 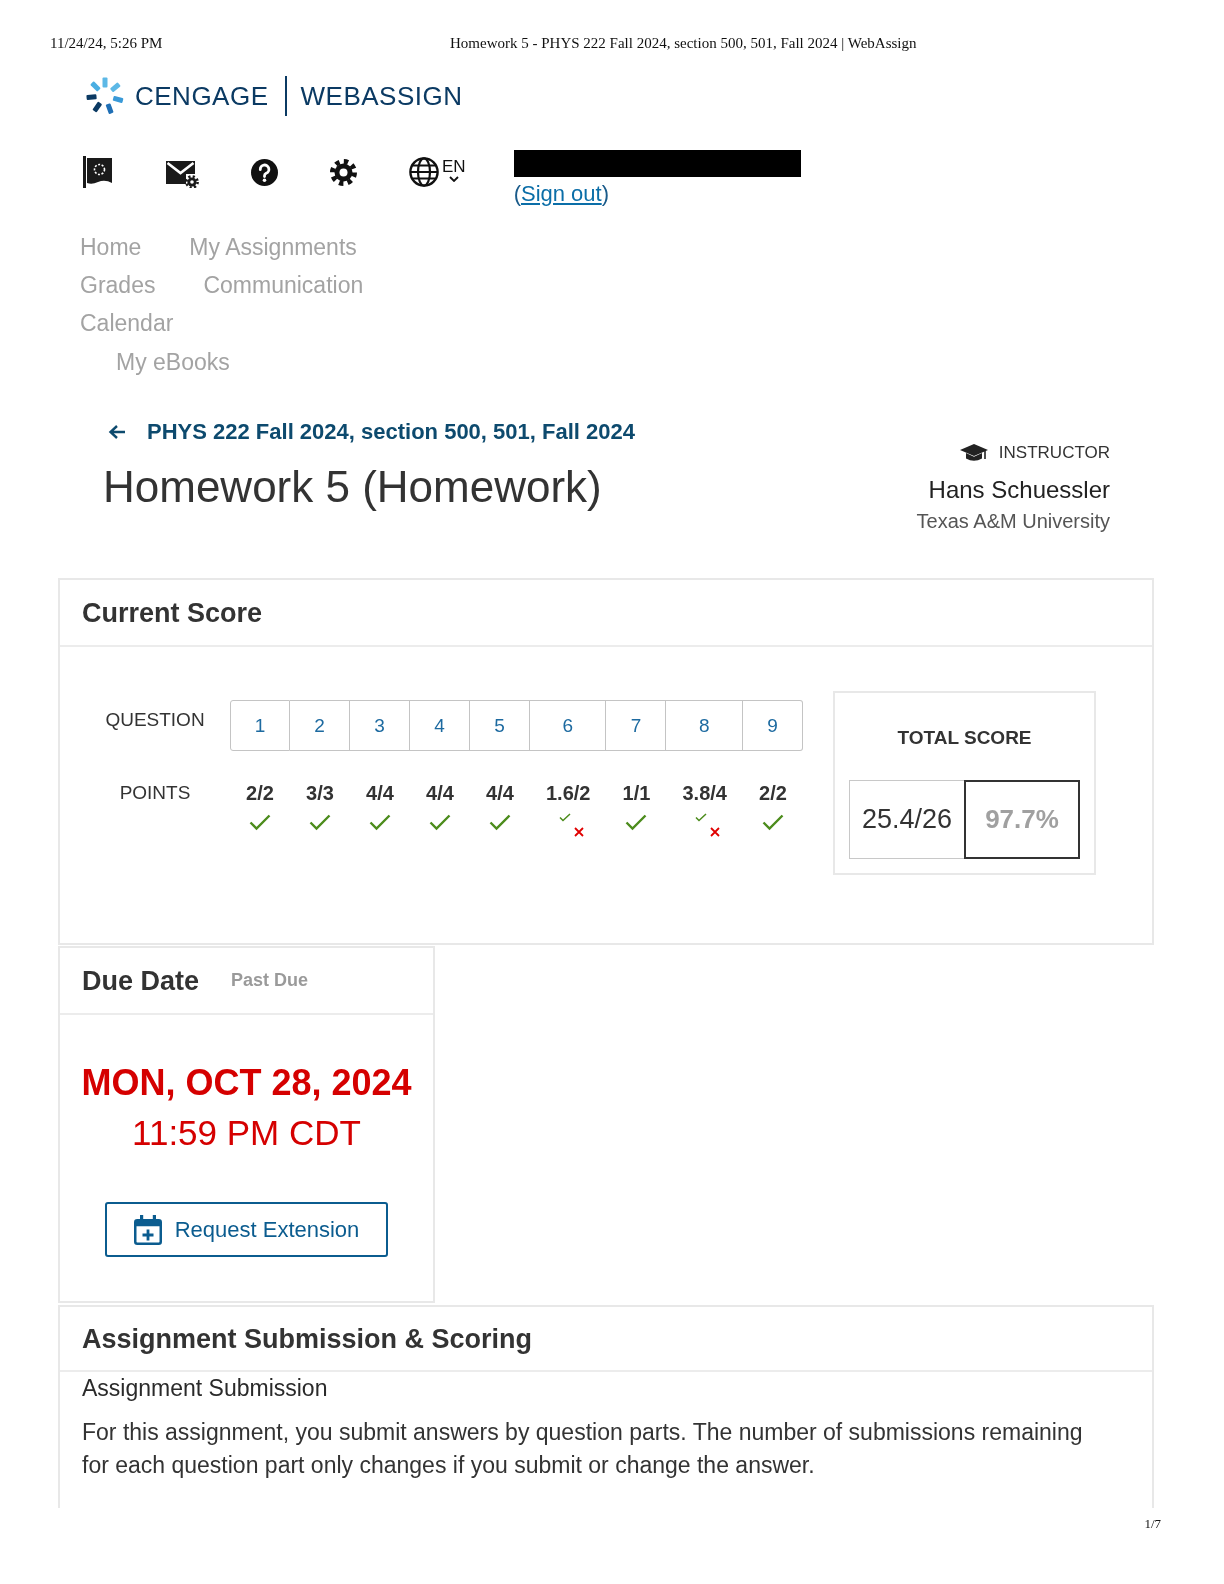 What do you see at coordinates (381, 96) in the screenshot?
I see `product-name: WEBASSIGN` at bounding box center [381, 96].